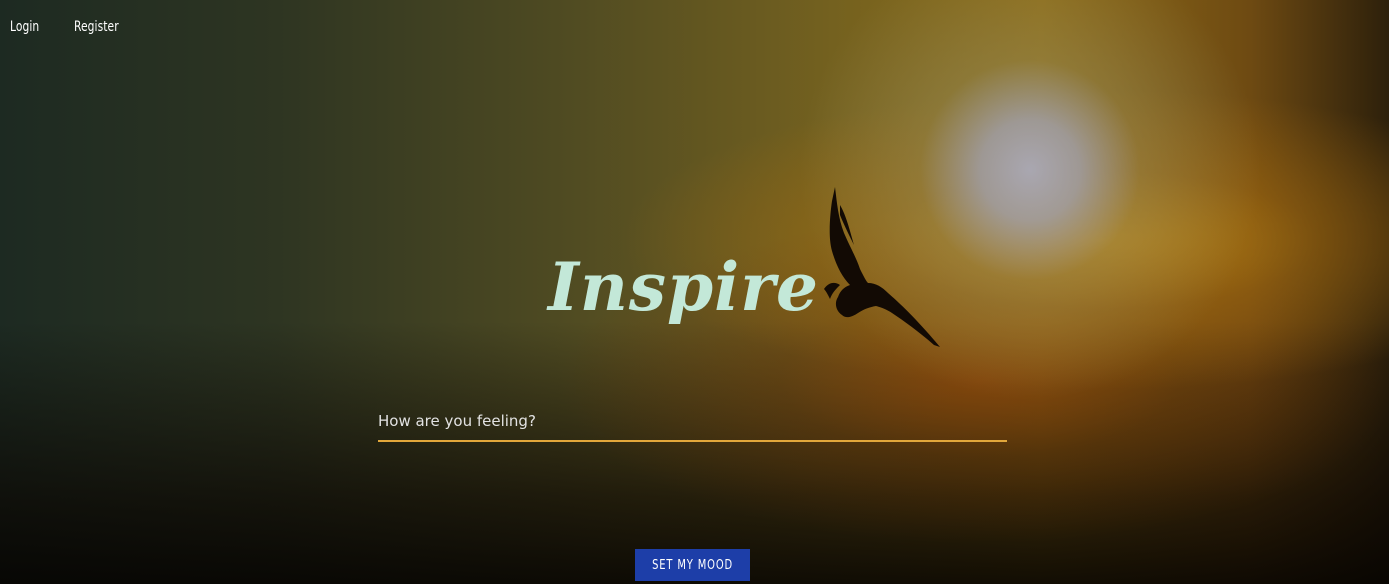  I want to click on set-mood-button: SET MY MOOD, so click(692, 565).